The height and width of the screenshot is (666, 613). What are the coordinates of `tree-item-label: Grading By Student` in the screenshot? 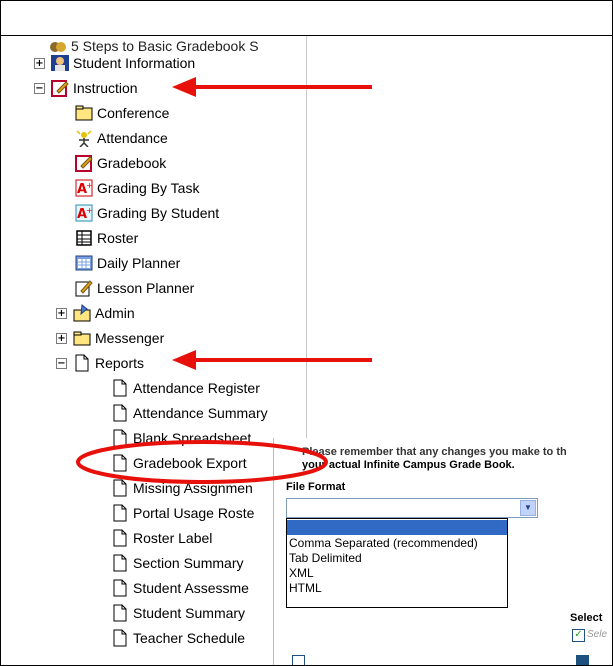 It's located at (158, 213).